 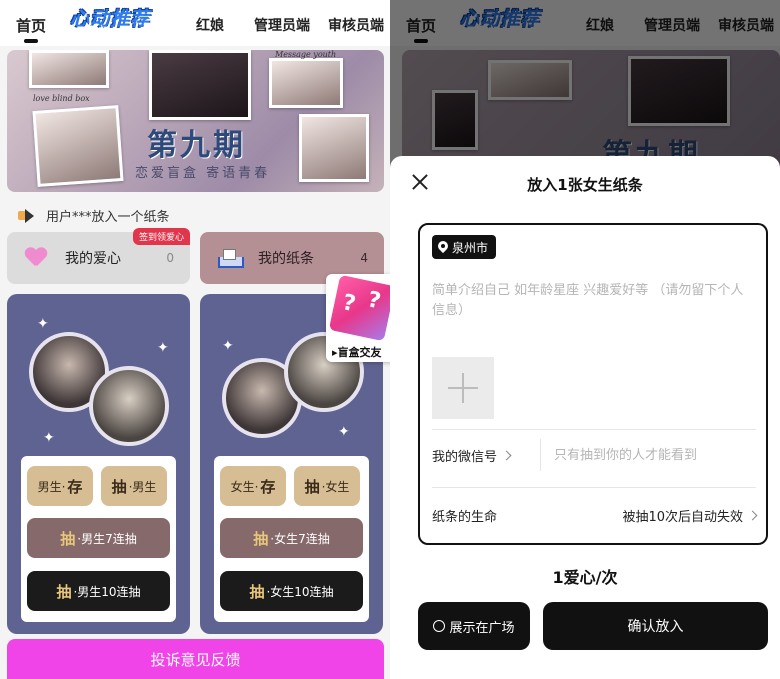 I want to click on add-photo-button, so click(x=463, y=388).